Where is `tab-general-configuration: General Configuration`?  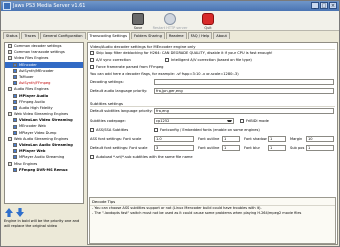 tab-general-configuration: General Configuration is located at coordinates (62, 35).